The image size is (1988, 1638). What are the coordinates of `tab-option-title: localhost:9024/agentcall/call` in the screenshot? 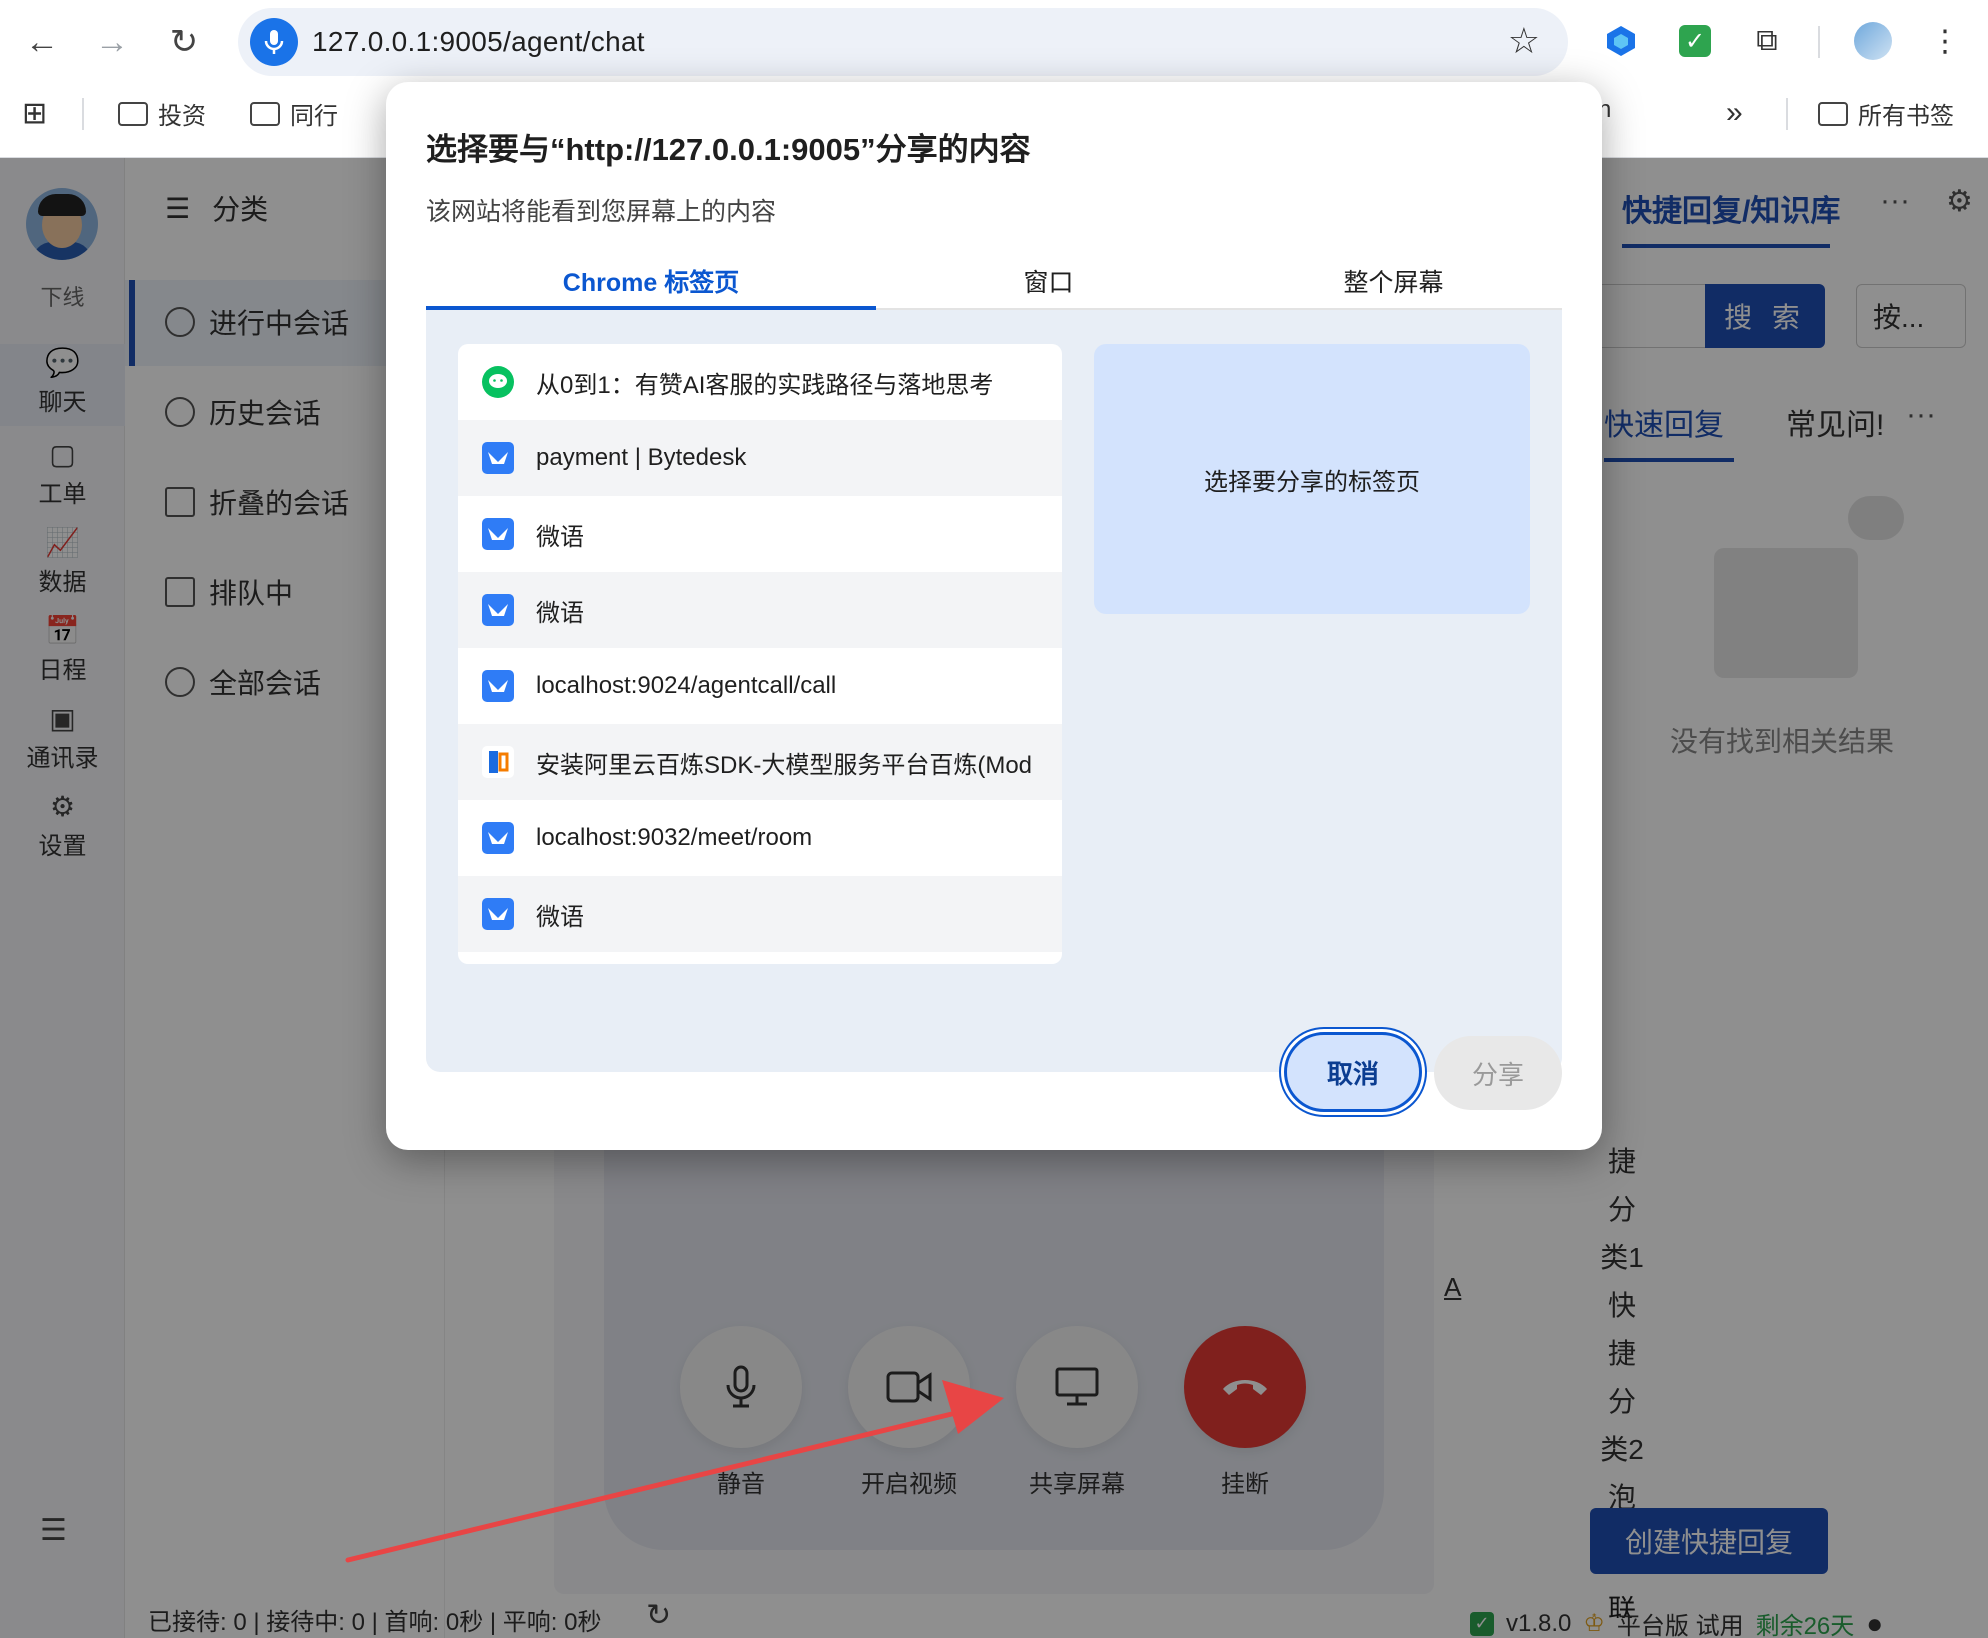 It's located at (686, 685).